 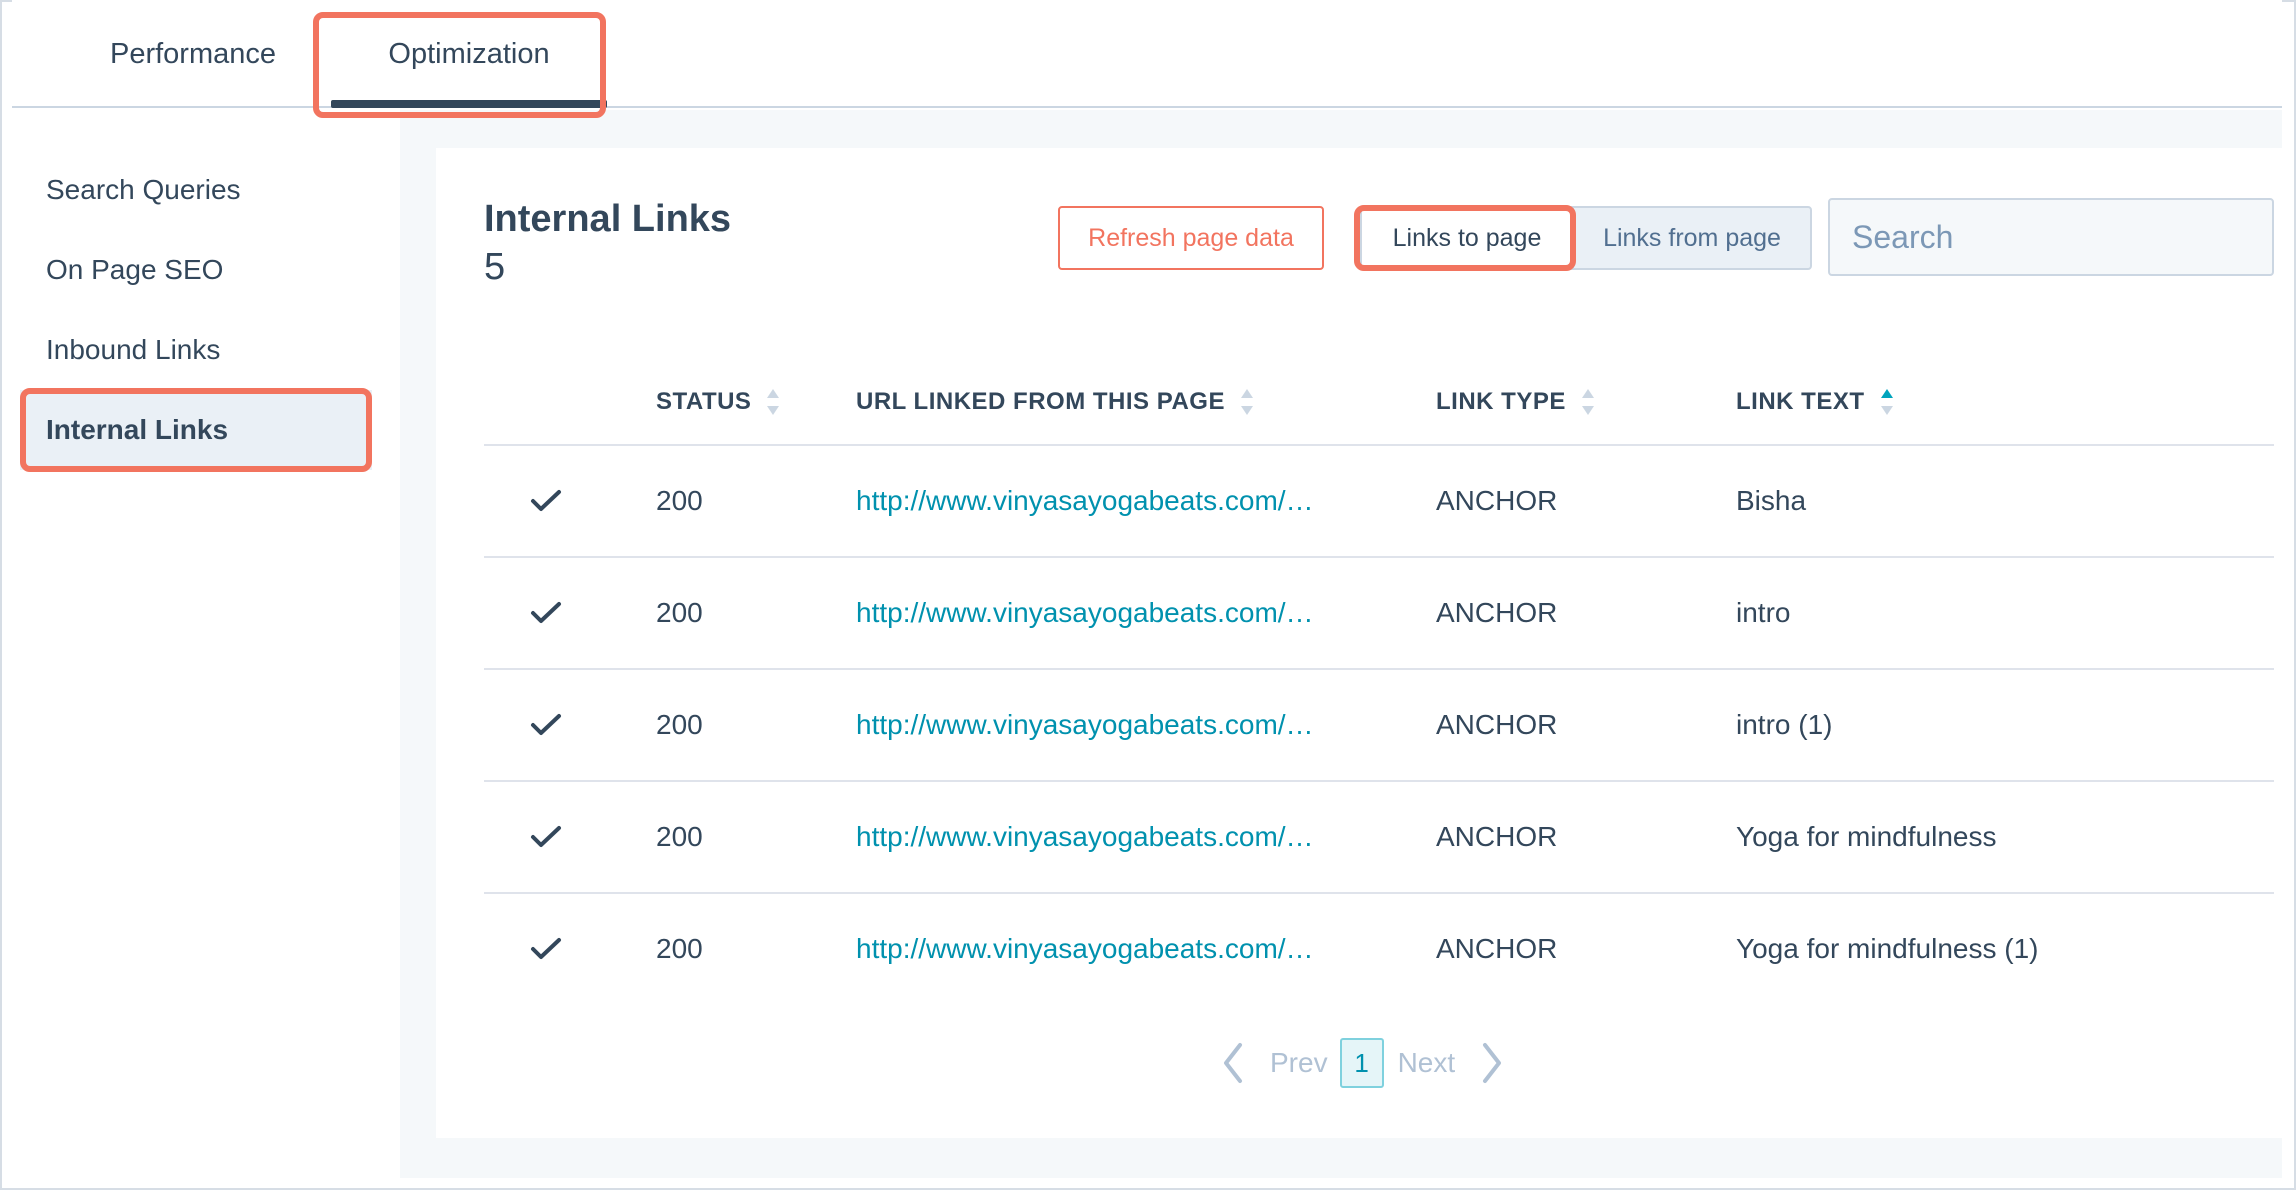 What do you see at coordinates (1886, 402) in the screenshot?
I see `sort-ascending-icon` at bounding box center [1886, 402].